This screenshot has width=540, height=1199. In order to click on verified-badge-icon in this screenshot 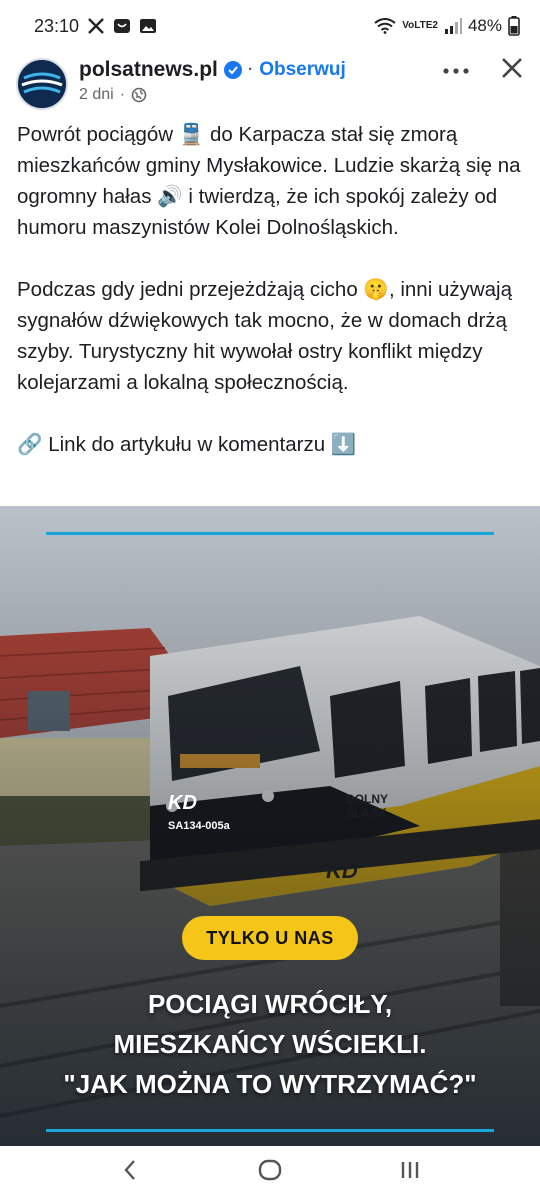, I will do `click(232, 70)`.